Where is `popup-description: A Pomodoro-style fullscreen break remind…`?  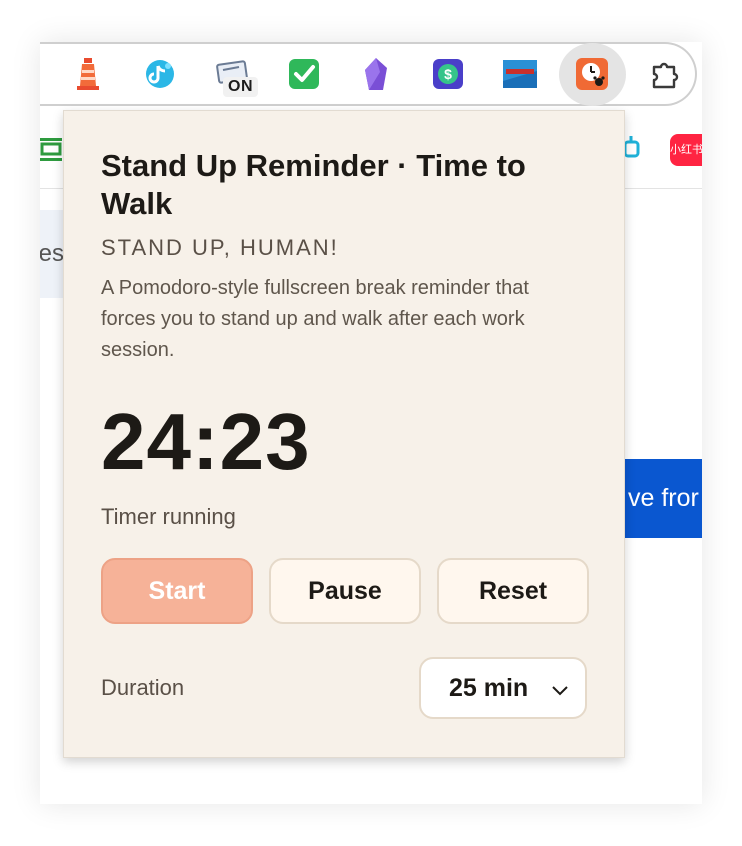
popup-description: A Pomodoro-style fullscreen break remind… is located at coordinates (315, 319).